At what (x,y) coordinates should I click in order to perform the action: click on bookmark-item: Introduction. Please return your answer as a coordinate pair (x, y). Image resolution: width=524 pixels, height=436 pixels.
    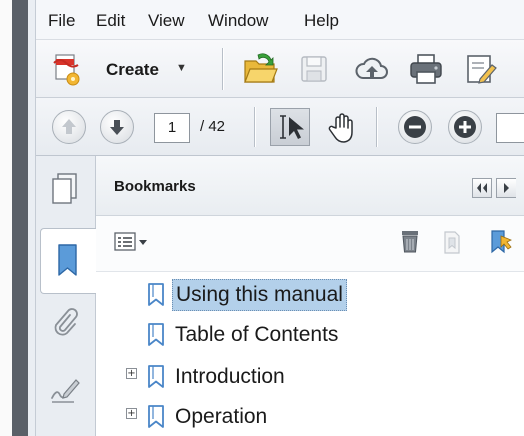
    Looking at the image, I should click on (217, 377).